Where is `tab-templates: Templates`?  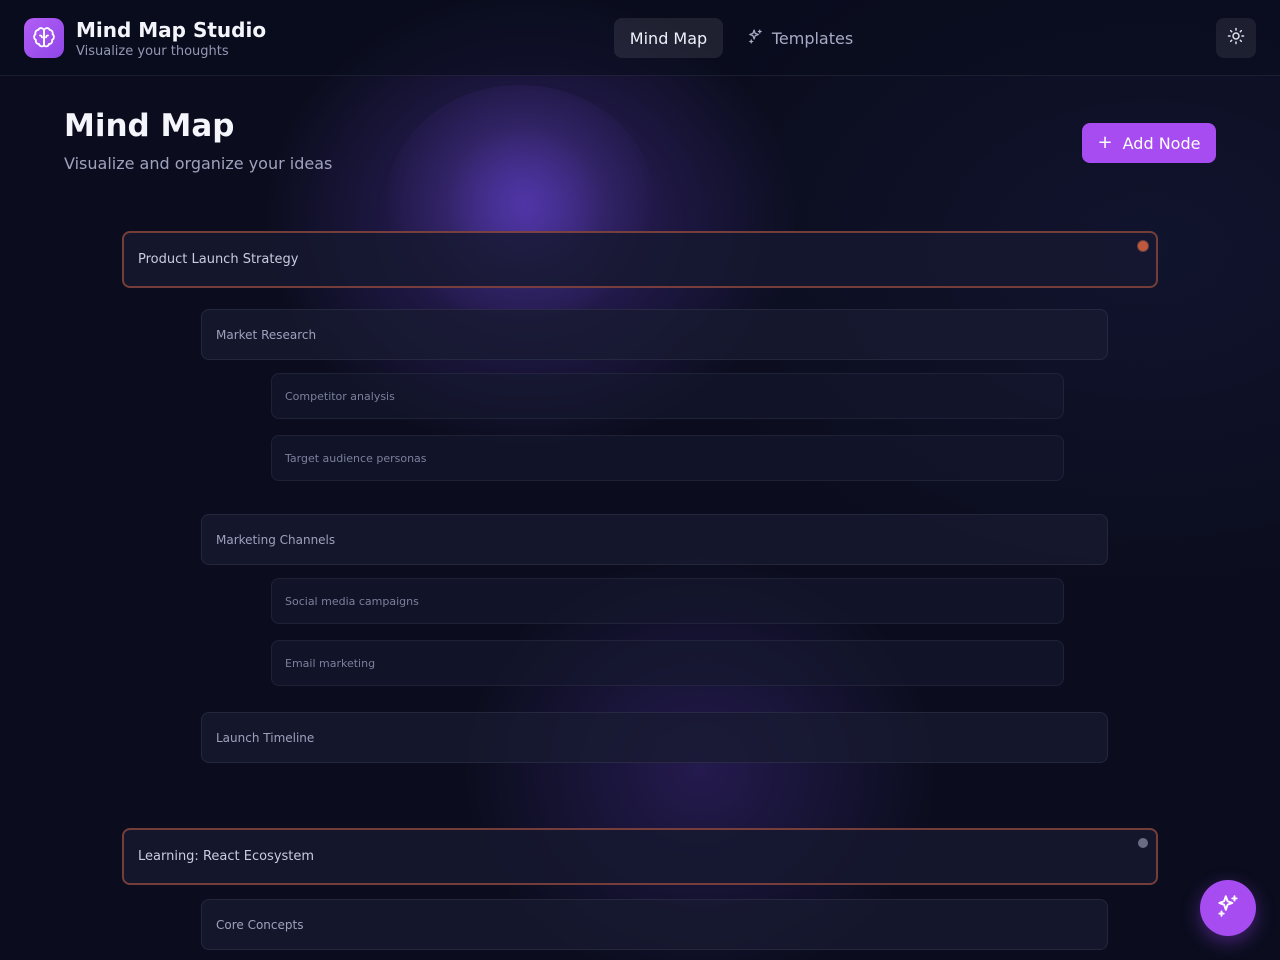
tab-templates: Templates is located at coordinates (800, 38).